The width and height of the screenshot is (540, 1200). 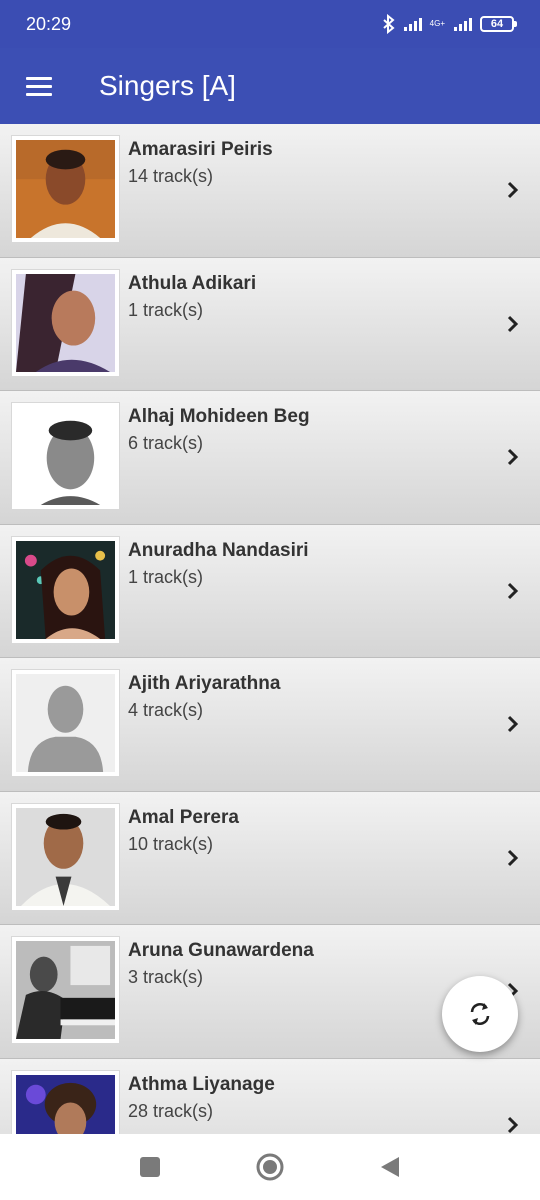 What do you see at coordinates (219, 416) in the screenshot?
I see `singer-name: Alhaj Mohideen Beg` at bounding box center [219, 416].